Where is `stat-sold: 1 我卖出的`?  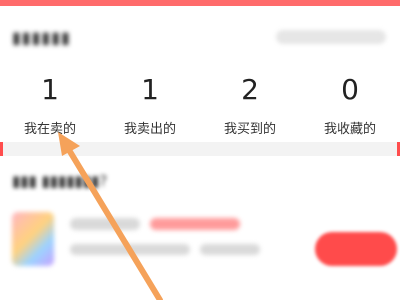
stat-sold: 1 我卖出的 is located at coordinates (150, 105).